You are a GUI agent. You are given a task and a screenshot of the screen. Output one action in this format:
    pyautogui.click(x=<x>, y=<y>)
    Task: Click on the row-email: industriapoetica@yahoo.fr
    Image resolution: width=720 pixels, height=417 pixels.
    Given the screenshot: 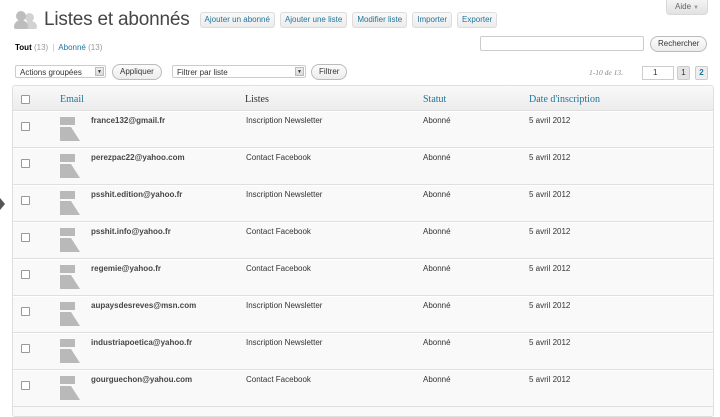 What is the action you would take?
    pyautogui.click(x=141, y=342)
    